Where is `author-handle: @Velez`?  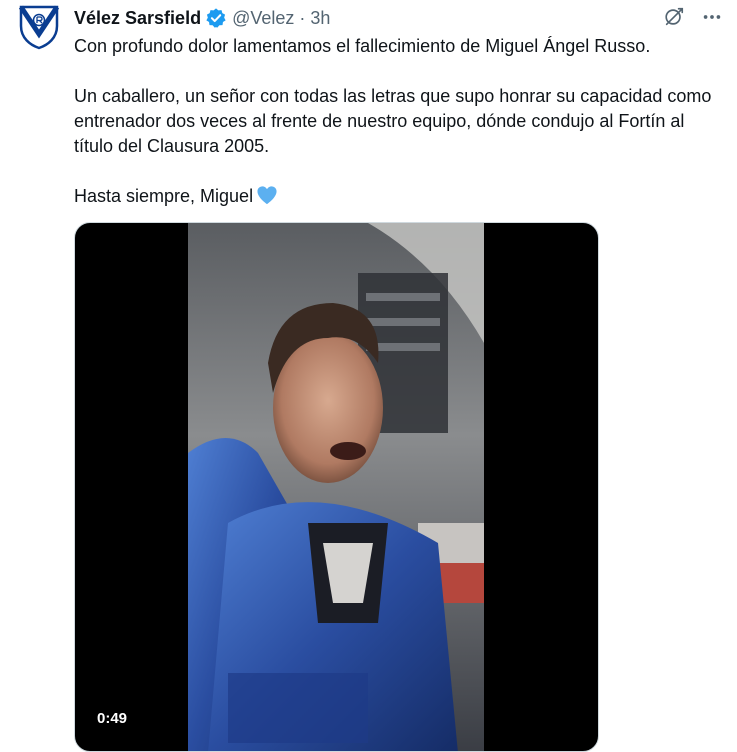 author-handle: @Velez is located at coordinates (263, 18).